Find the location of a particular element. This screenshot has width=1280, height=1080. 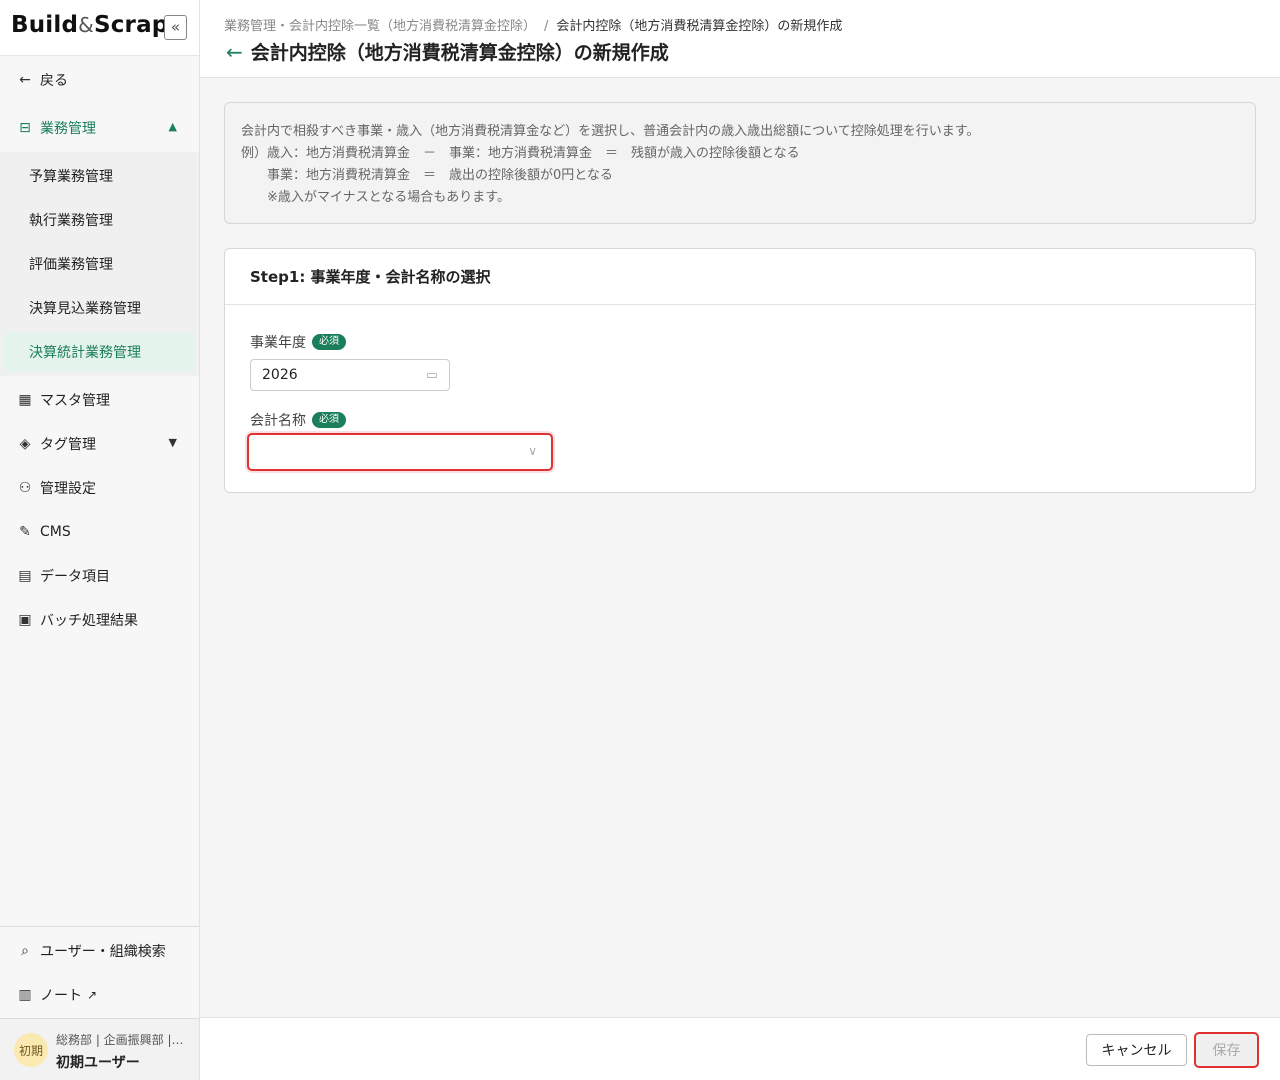

edit-icon: ✎ is located at coordinates (25, 532).